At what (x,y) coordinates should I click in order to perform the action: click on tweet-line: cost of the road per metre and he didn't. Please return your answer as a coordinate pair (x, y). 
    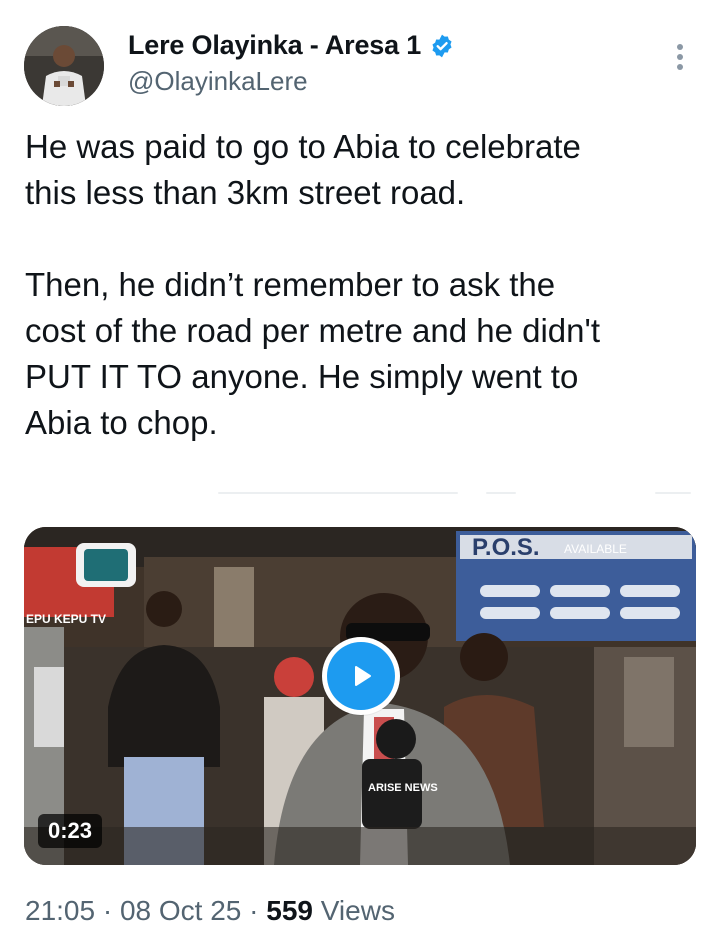
    Looking at the image, I should click on (312, 330).